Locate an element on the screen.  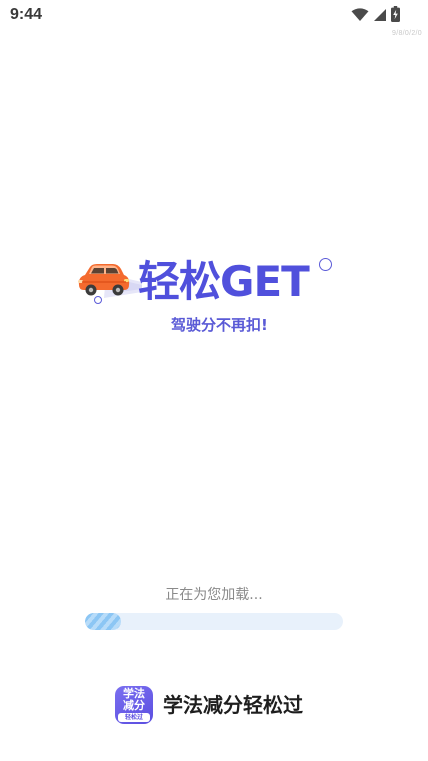
loading-progress-fill is located at coordinates (103, 621).